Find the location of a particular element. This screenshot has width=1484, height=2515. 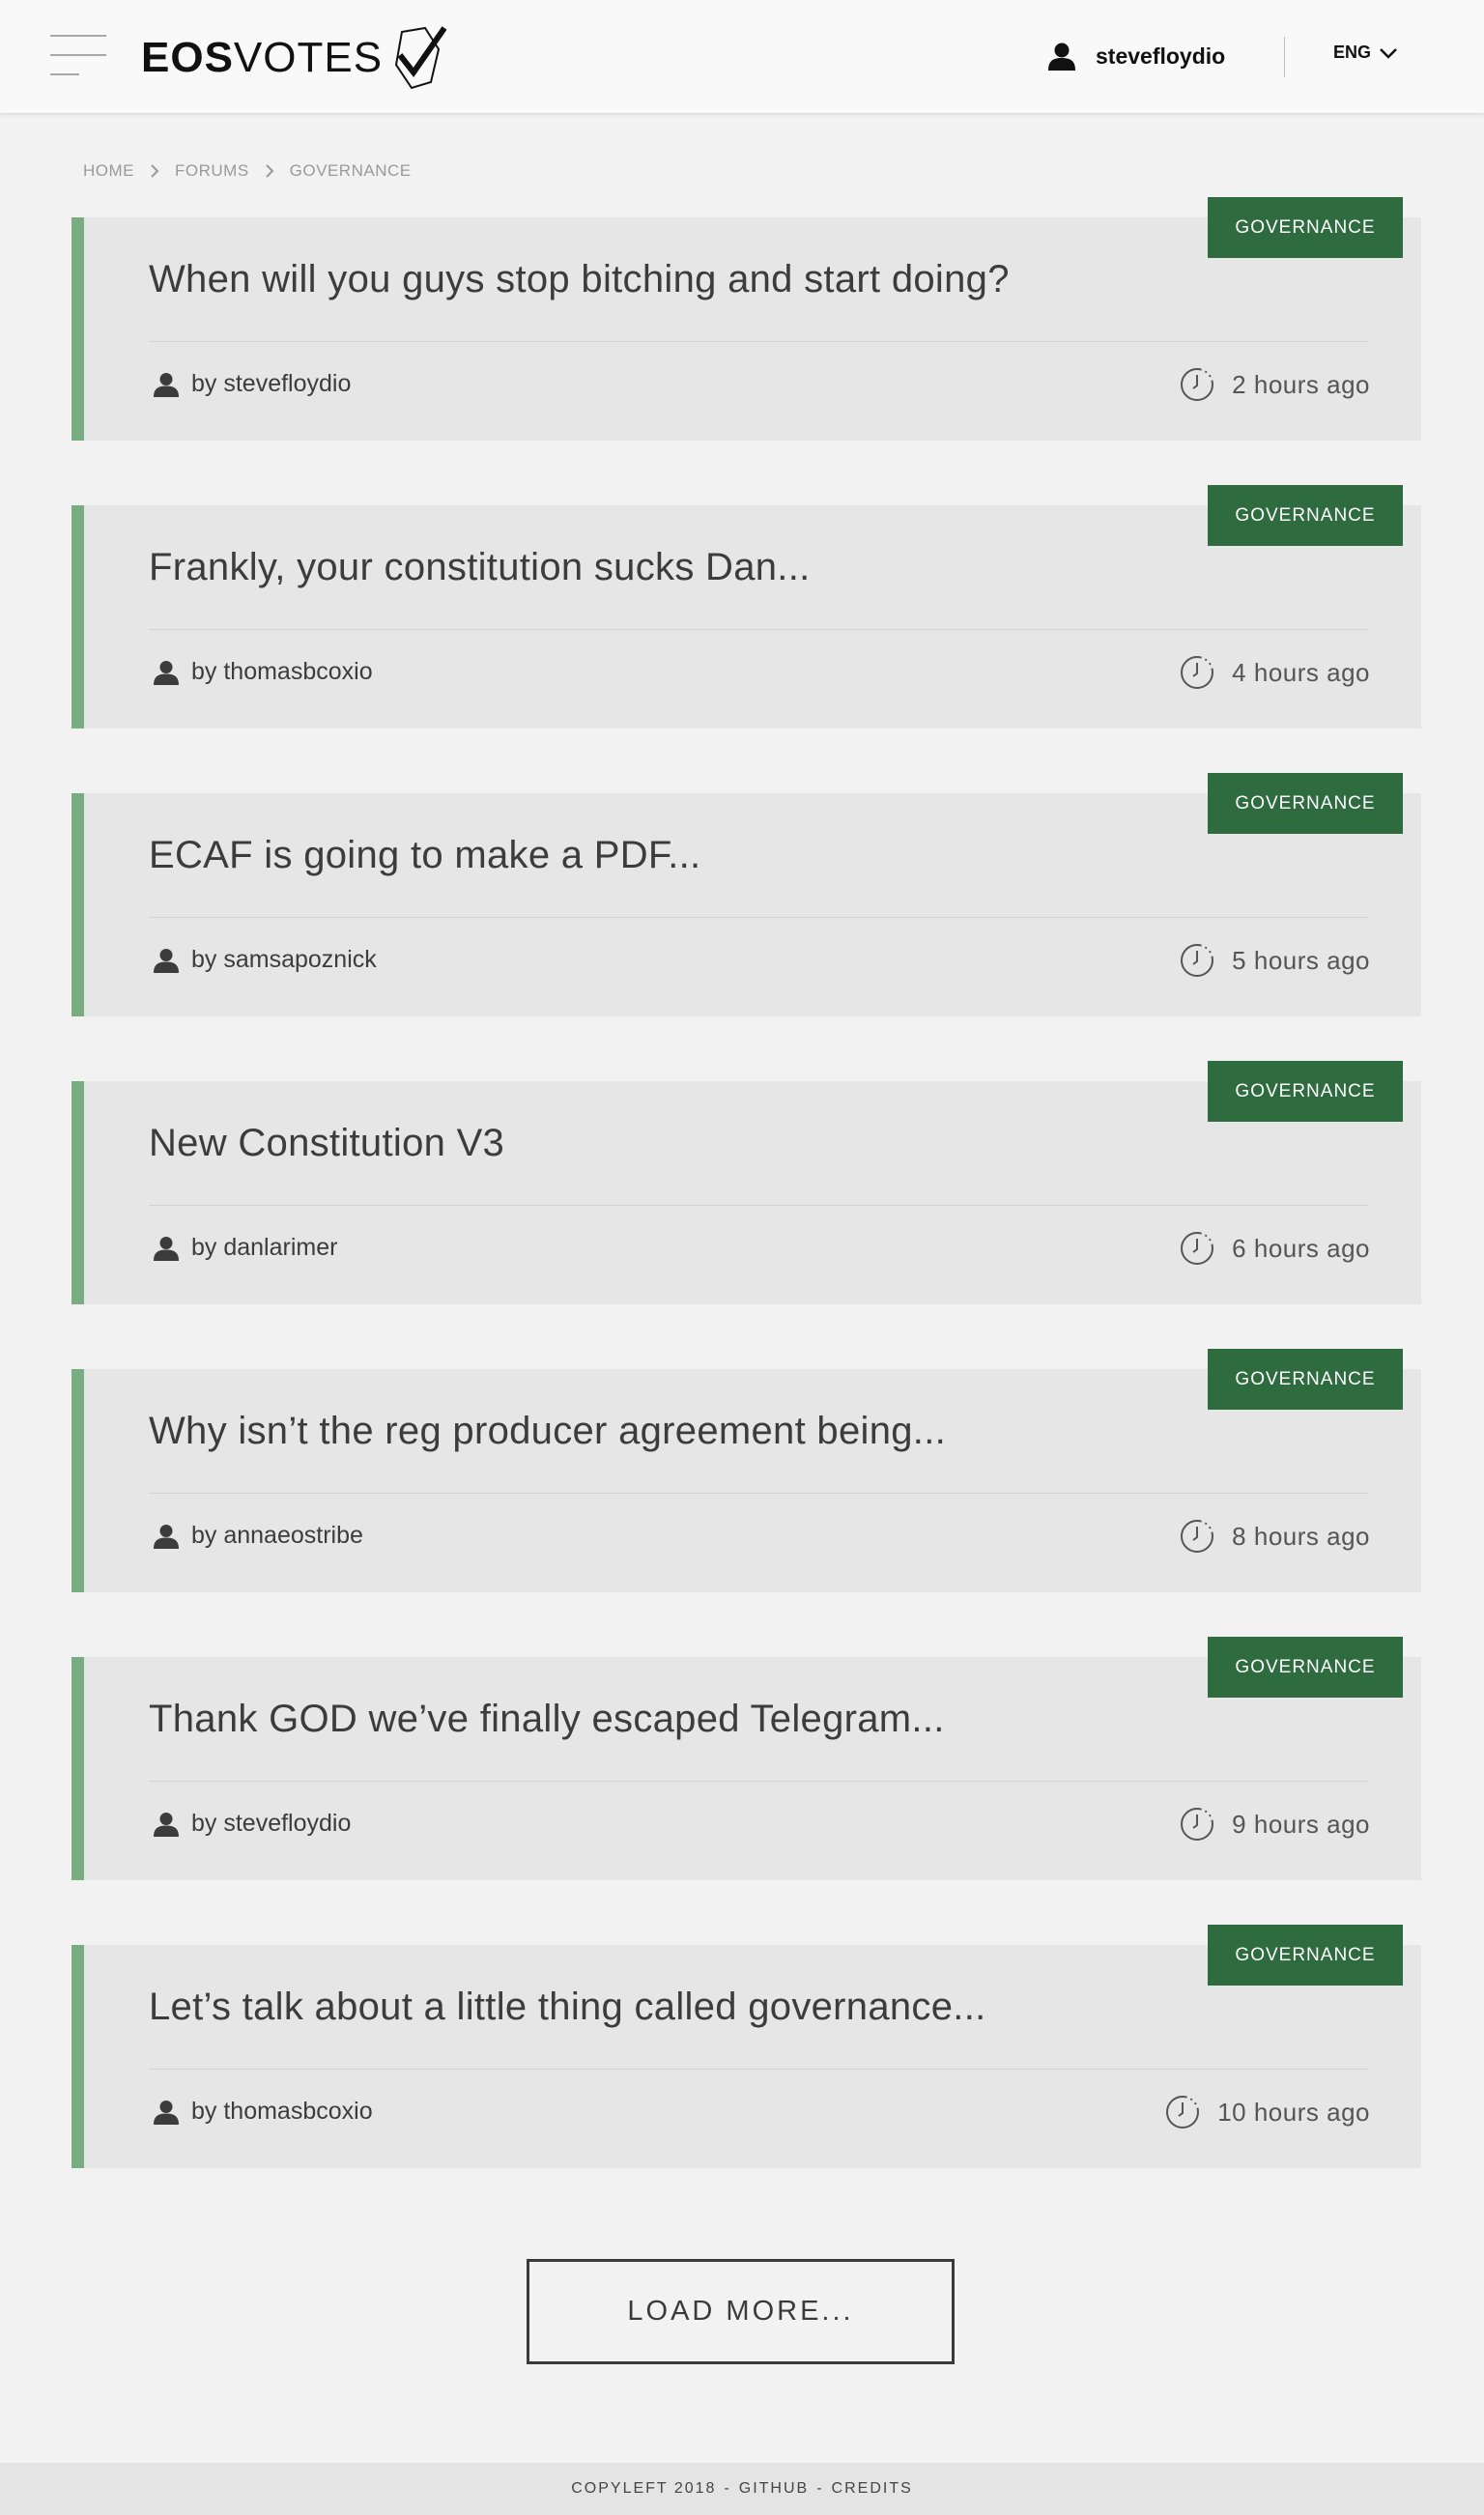

post-time-label: 10 hours ago is located at coordinates (1294, 2112).